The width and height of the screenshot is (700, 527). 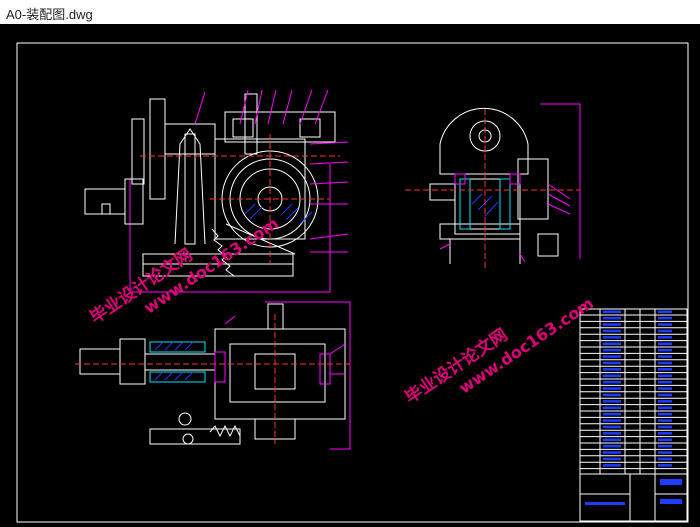 What do you see at coordinates (499, 351) in the screenshot?
I see `watermark-2: 毕业设计论文网 www.doc163.com` at bounding box center [499, 351].